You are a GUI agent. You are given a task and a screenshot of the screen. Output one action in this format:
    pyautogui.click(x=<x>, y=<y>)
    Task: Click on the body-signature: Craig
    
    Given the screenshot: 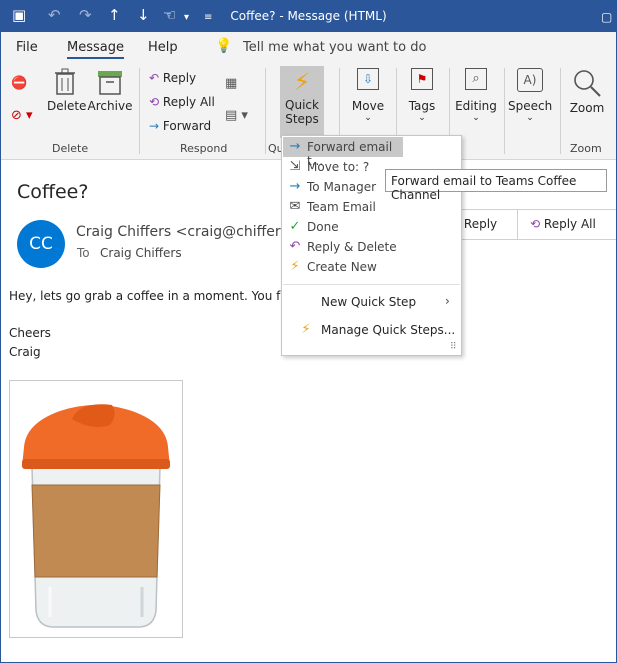 What is the action you would take?
    pyautogui.click(x=25, y=352)
    